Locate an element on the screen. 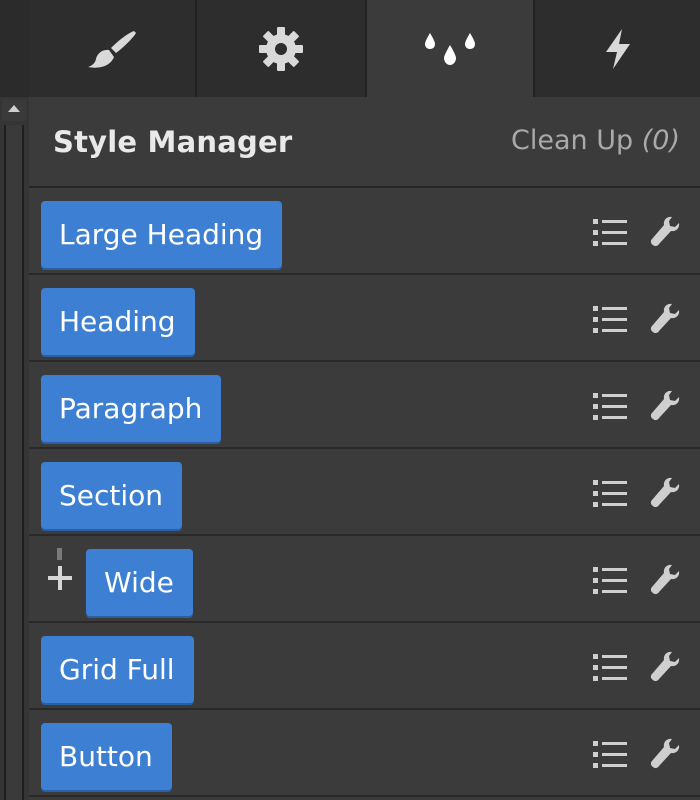 The image size is (700, 800). panel-tabs is located at coordinates (364, 48).